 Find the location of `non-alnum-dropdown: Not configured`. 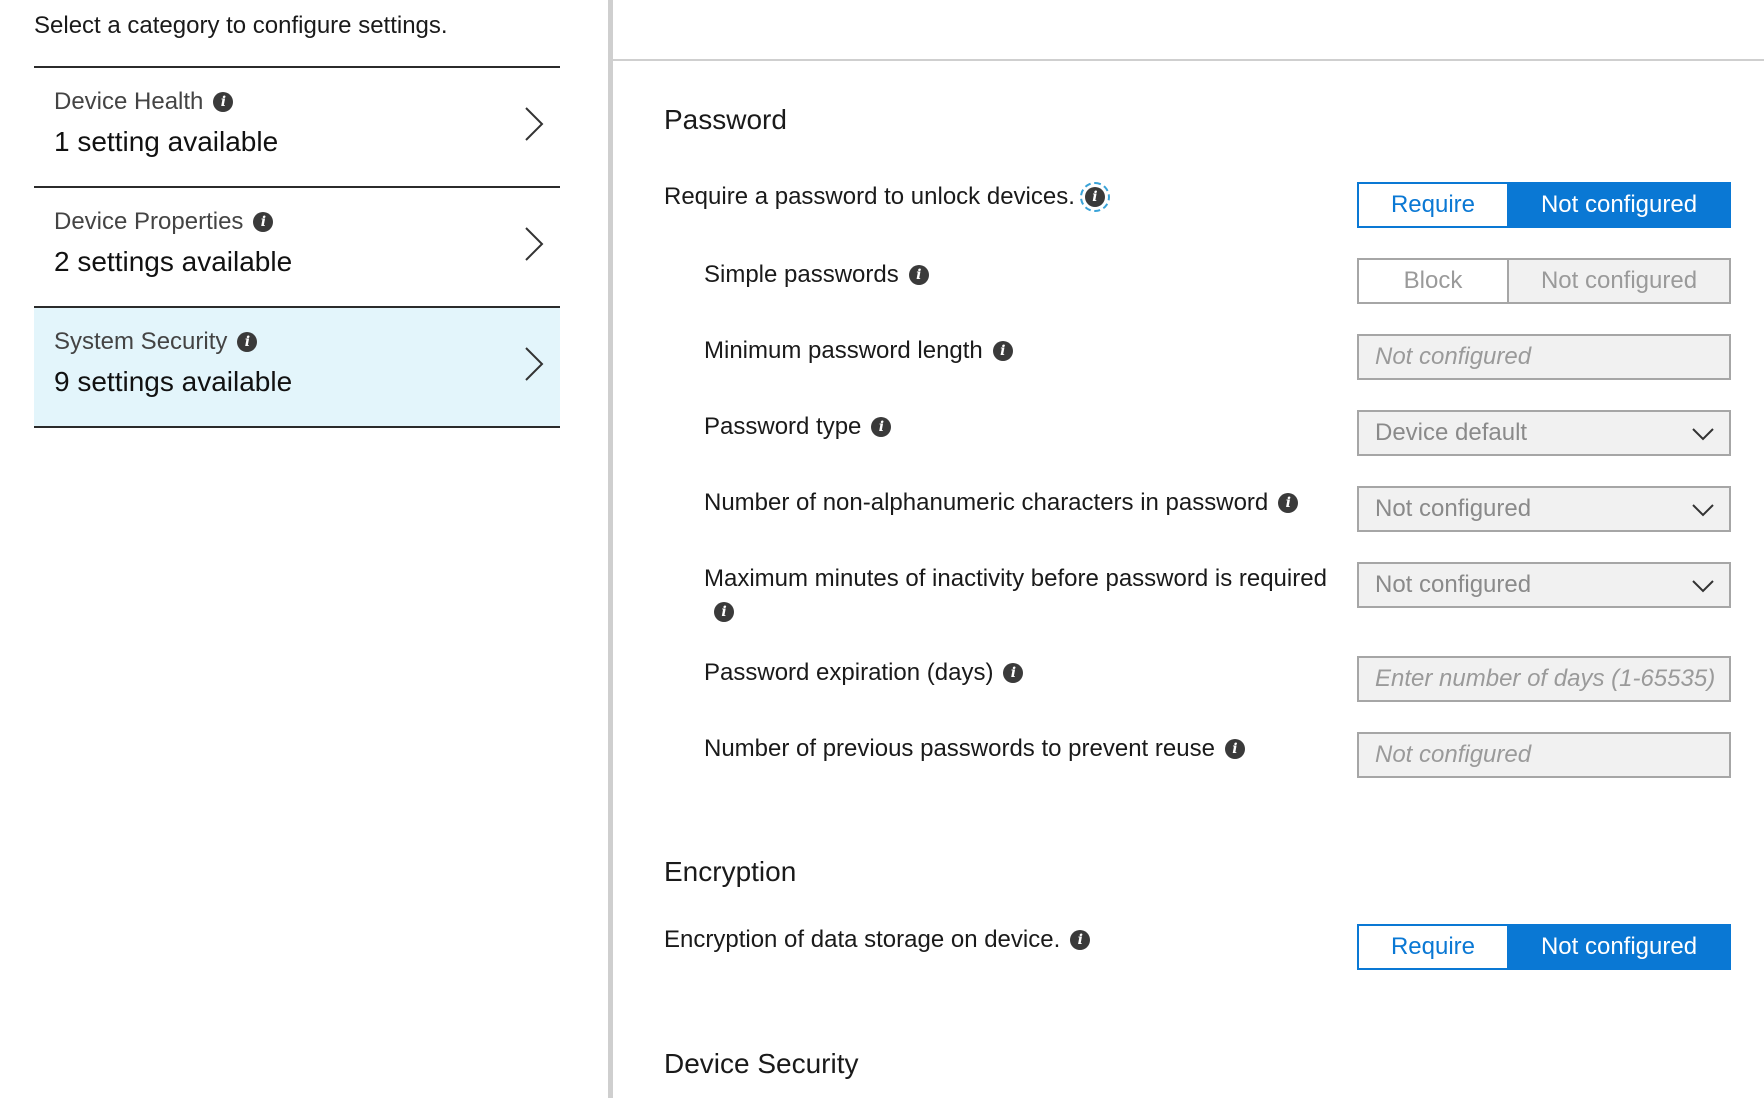

non-alnum-dropdown: Not configured is located at coordinates (1544, 509).